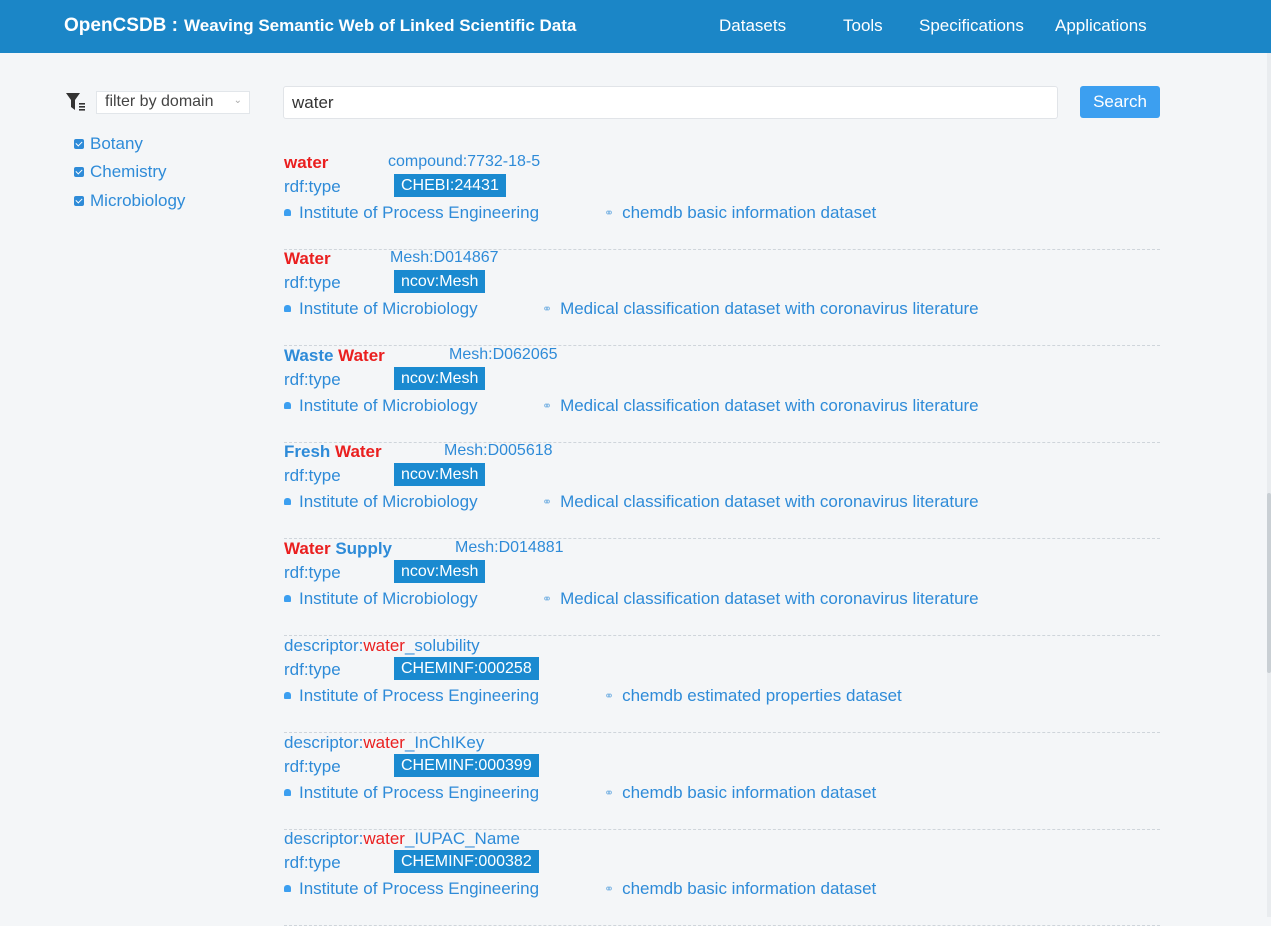 This screenshot has width=1271, height=926. I want to click on result-type-badge: CHEBI:24431, so click(450, 185).